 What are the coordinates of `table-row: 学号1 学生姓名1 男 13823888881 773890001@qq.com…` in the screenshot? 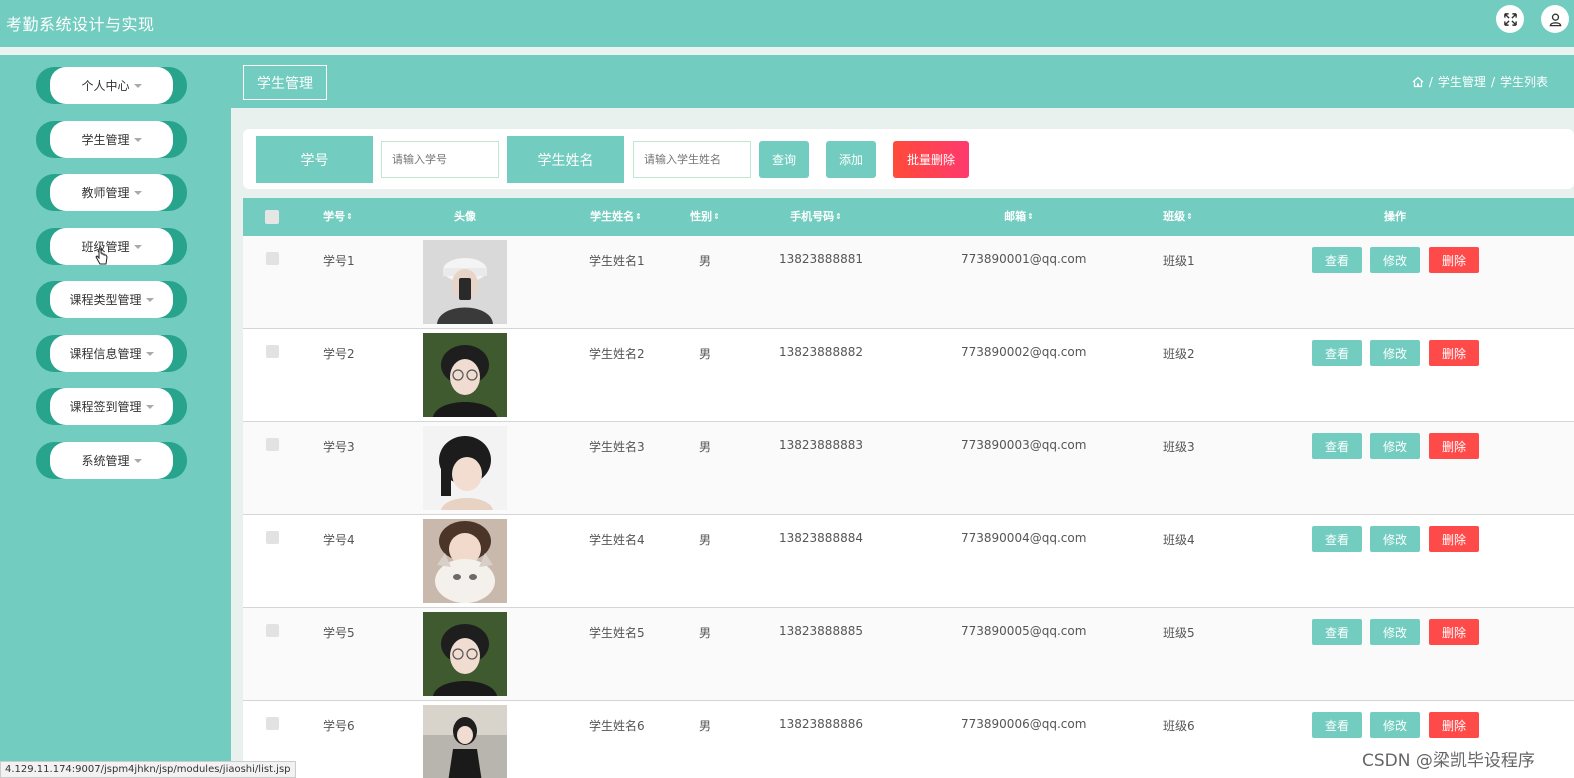 It's located at (908, 282).